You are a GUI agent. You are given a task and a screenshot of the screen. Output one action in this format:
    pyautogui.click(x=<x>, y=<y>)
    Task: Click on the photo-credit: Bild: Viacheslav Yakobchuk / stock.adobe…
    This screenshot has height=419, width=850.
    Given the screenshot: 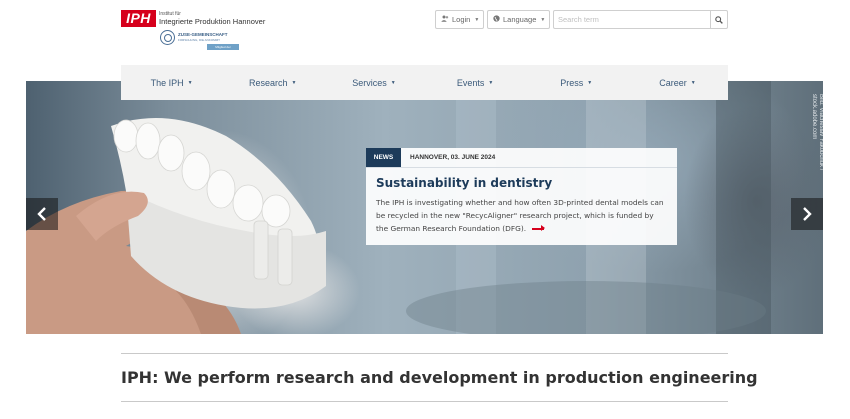 What is the action you would take?
    pyautogui.click(x=815, y=144)
    